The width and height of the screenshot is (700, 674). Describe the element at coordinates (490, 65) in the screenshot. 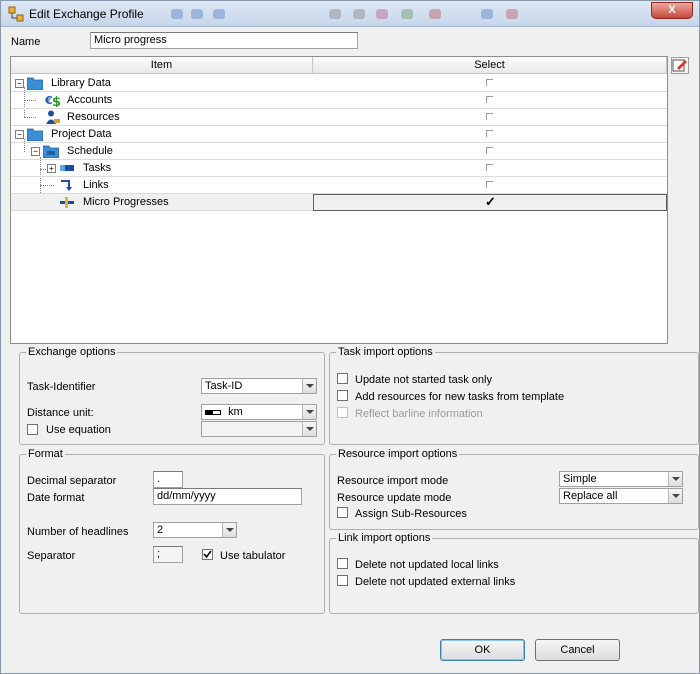

I see `column-header-select: Select` at that location.